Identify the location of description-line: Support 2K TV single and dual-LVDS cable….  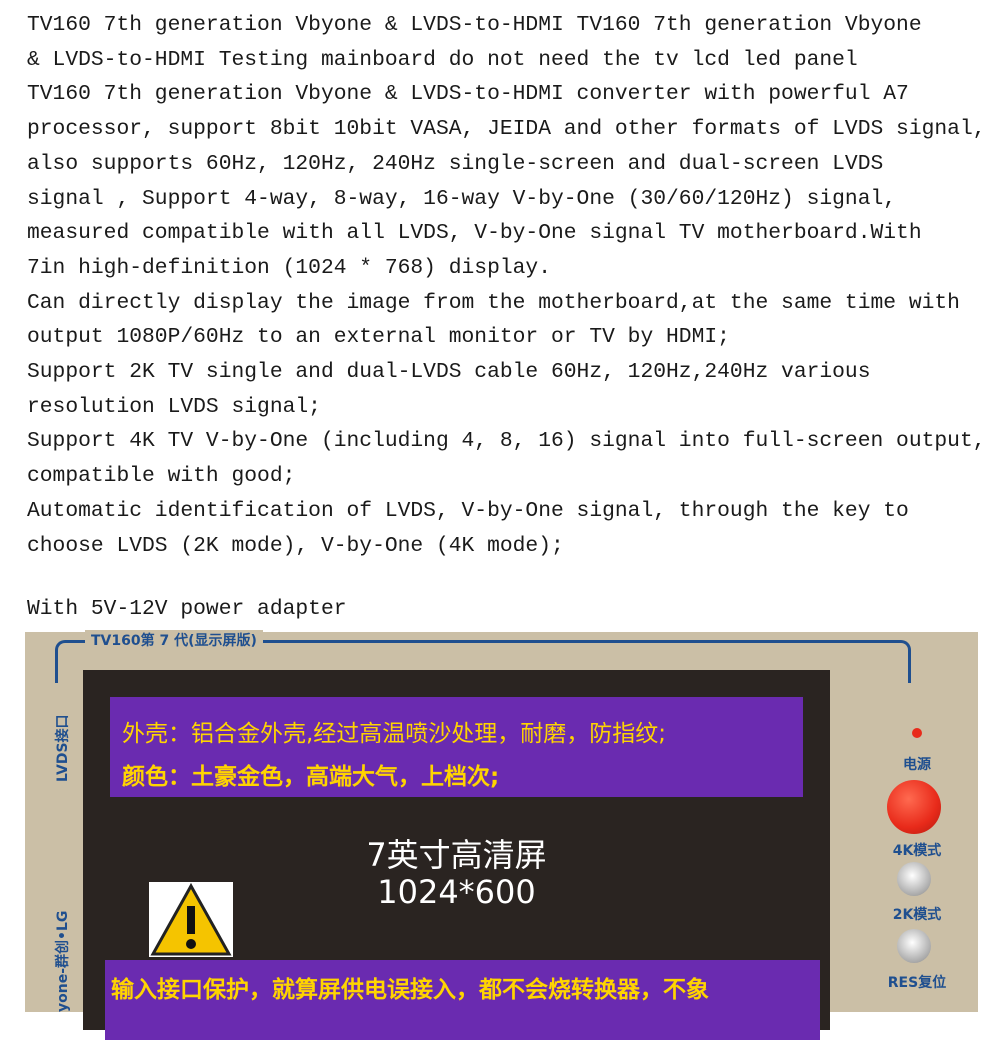
(449, 372).